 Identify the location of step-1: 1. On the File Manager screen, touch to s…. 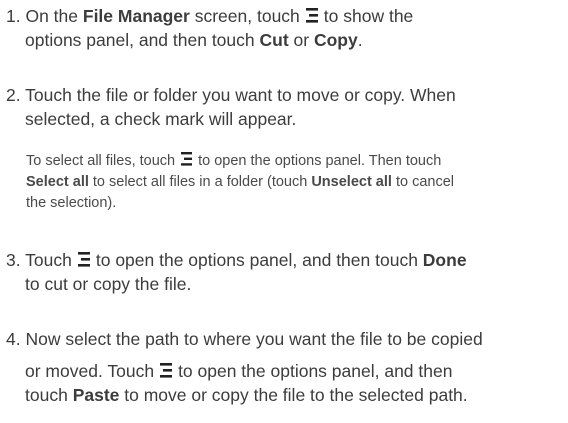
(284, 28).